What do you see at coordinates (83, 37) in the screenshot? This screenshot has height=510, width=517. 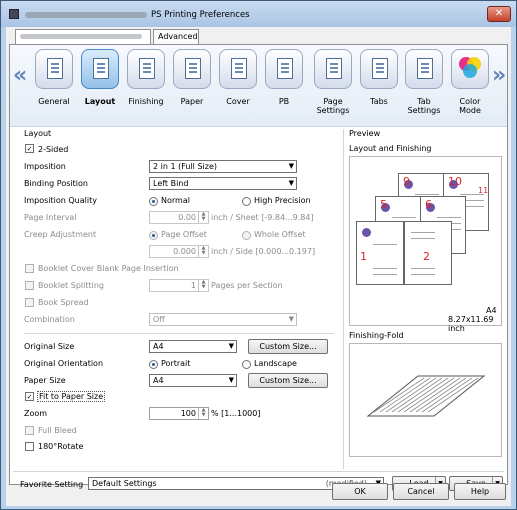 I see `tab-printer-settings` at bounding box center [83, 37].